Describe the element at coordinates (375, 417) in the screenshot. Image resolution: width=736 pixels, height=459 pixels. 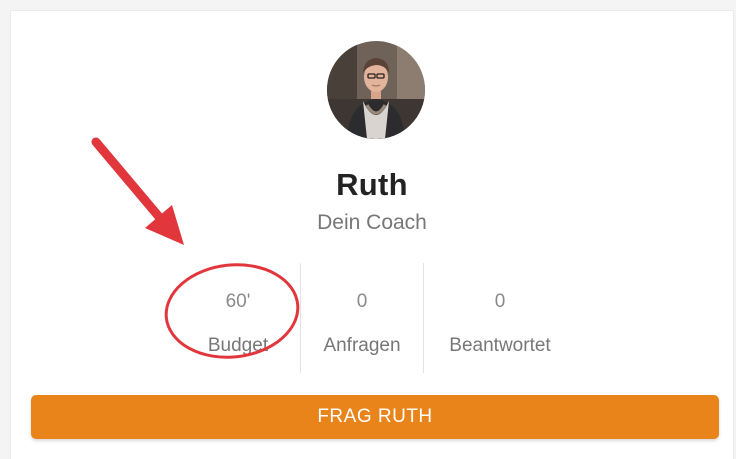
I see `ask-coach-button: FRAG RUTH` at that location.